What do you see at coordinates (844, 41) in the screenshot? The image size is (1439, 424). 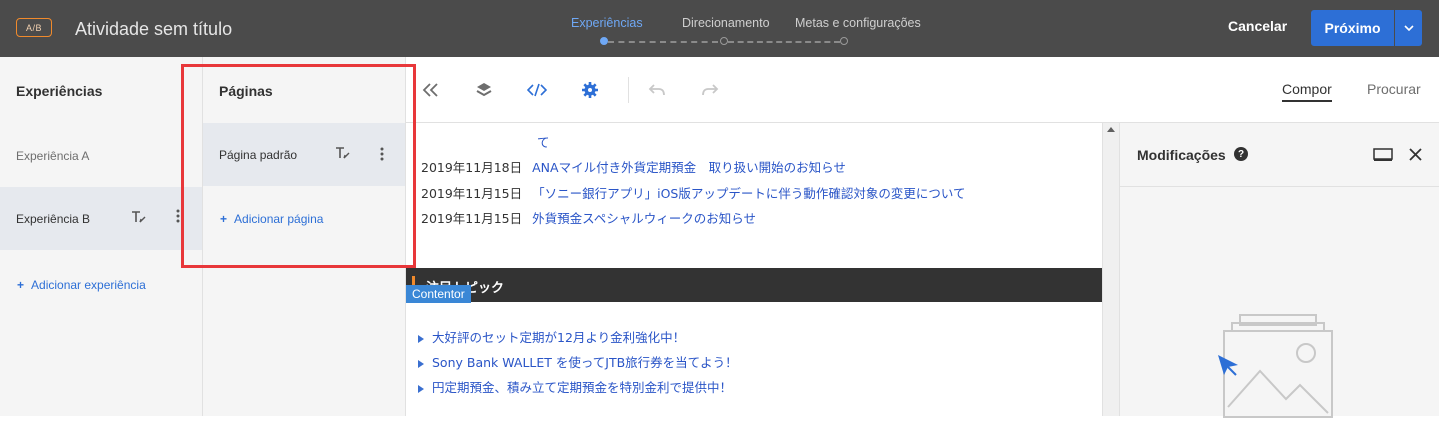 I see `step-dot-goals` at bounding box center [844, 41].